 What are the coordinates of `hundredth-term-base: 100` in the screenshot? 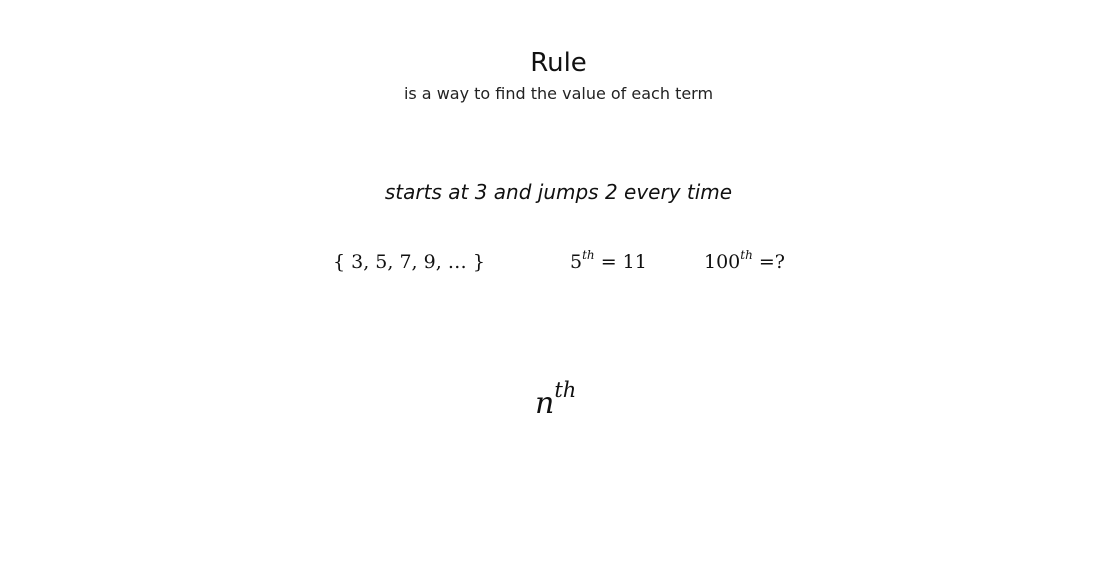 It's located at (722, 262).